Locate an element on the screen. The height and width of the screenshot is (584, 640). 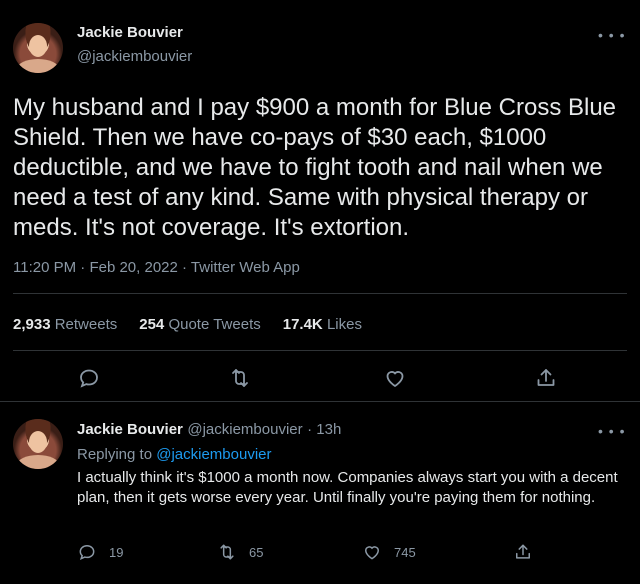
replying-to-link: @jackiembouvier is located at coordinates (213, 454).